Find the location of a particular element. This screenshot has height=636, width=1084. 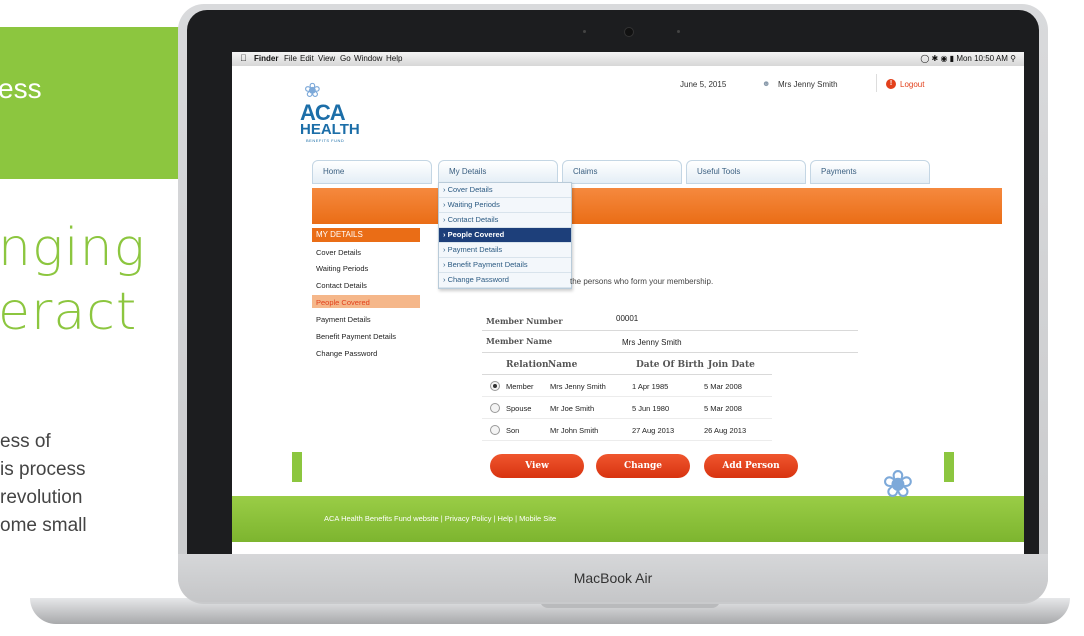

menu-window: Window is located at coordinates (368, 58).